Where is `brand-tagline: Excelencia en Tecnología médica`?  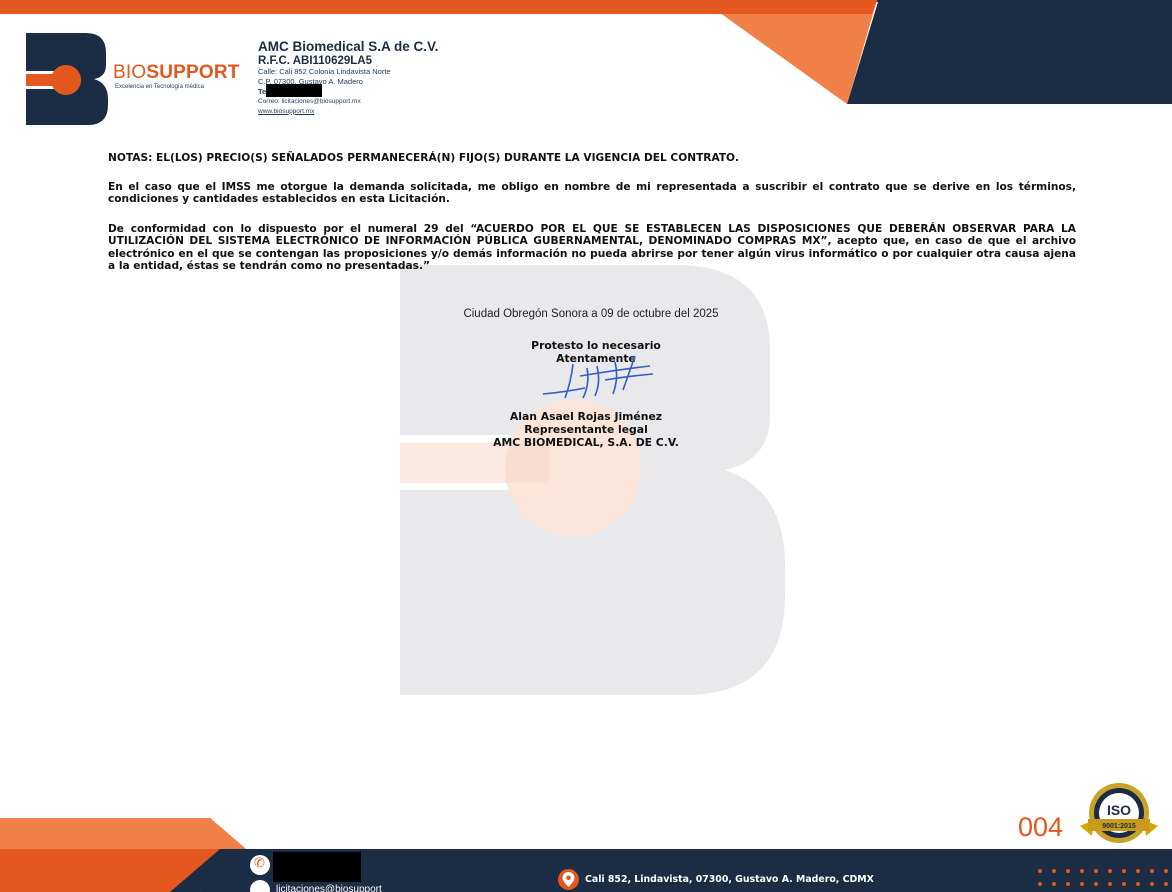 brand-tagline: Excelencia en Tecnología médica is located at coordinates (159, 87).